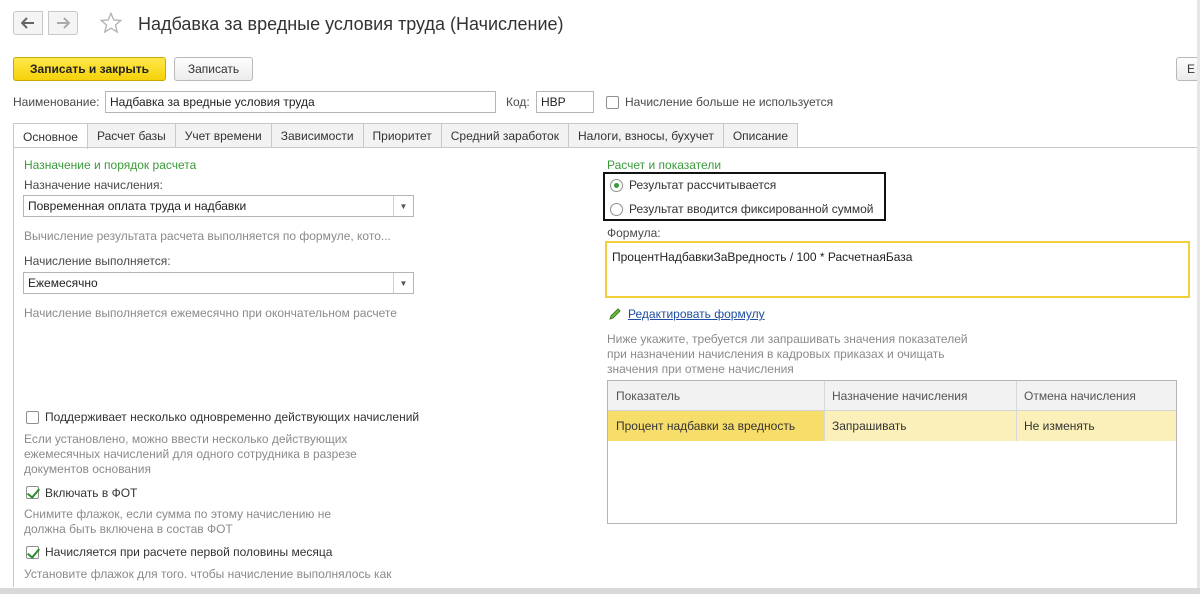  What do you see at coordinates (703, 185) in the screenshot?
I see `radio-result-calculated-label: Результат рассчитывается` at bounding box center [703, 185].